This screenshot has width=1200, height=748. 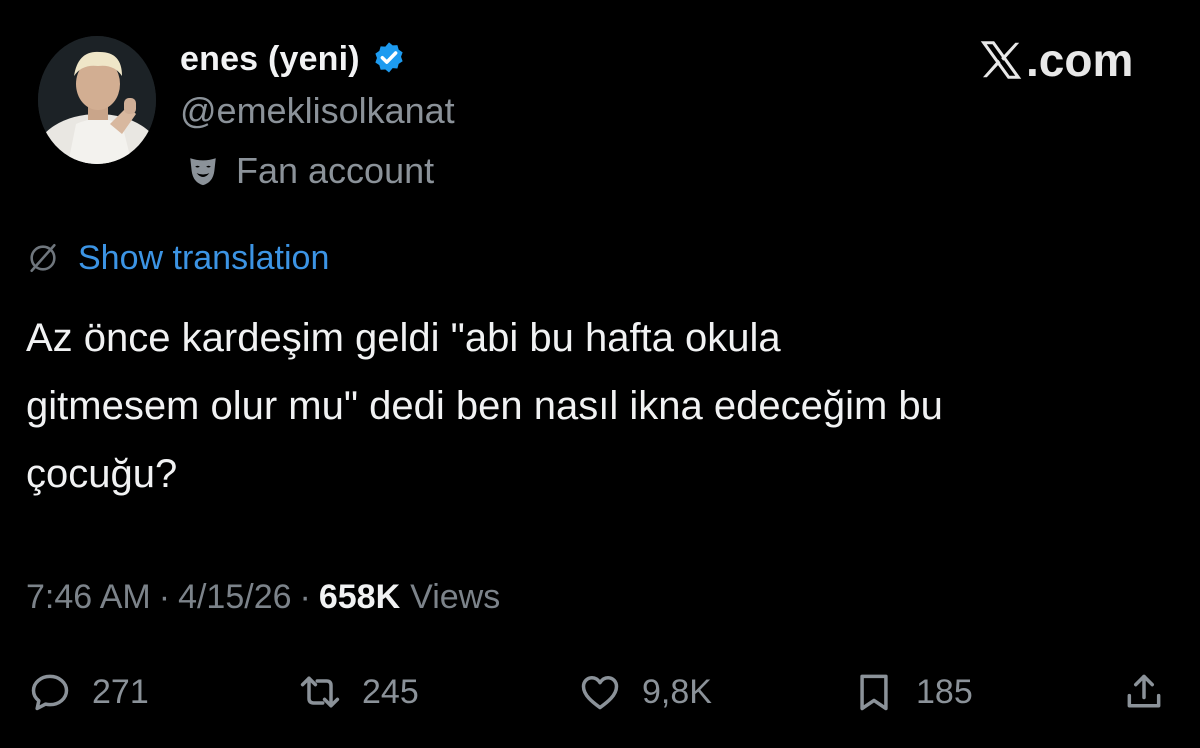 What do you see at coordinates (1001, 60) in the screenshot?
I see `x-logo-icon` at bounding box center [1001, 60].